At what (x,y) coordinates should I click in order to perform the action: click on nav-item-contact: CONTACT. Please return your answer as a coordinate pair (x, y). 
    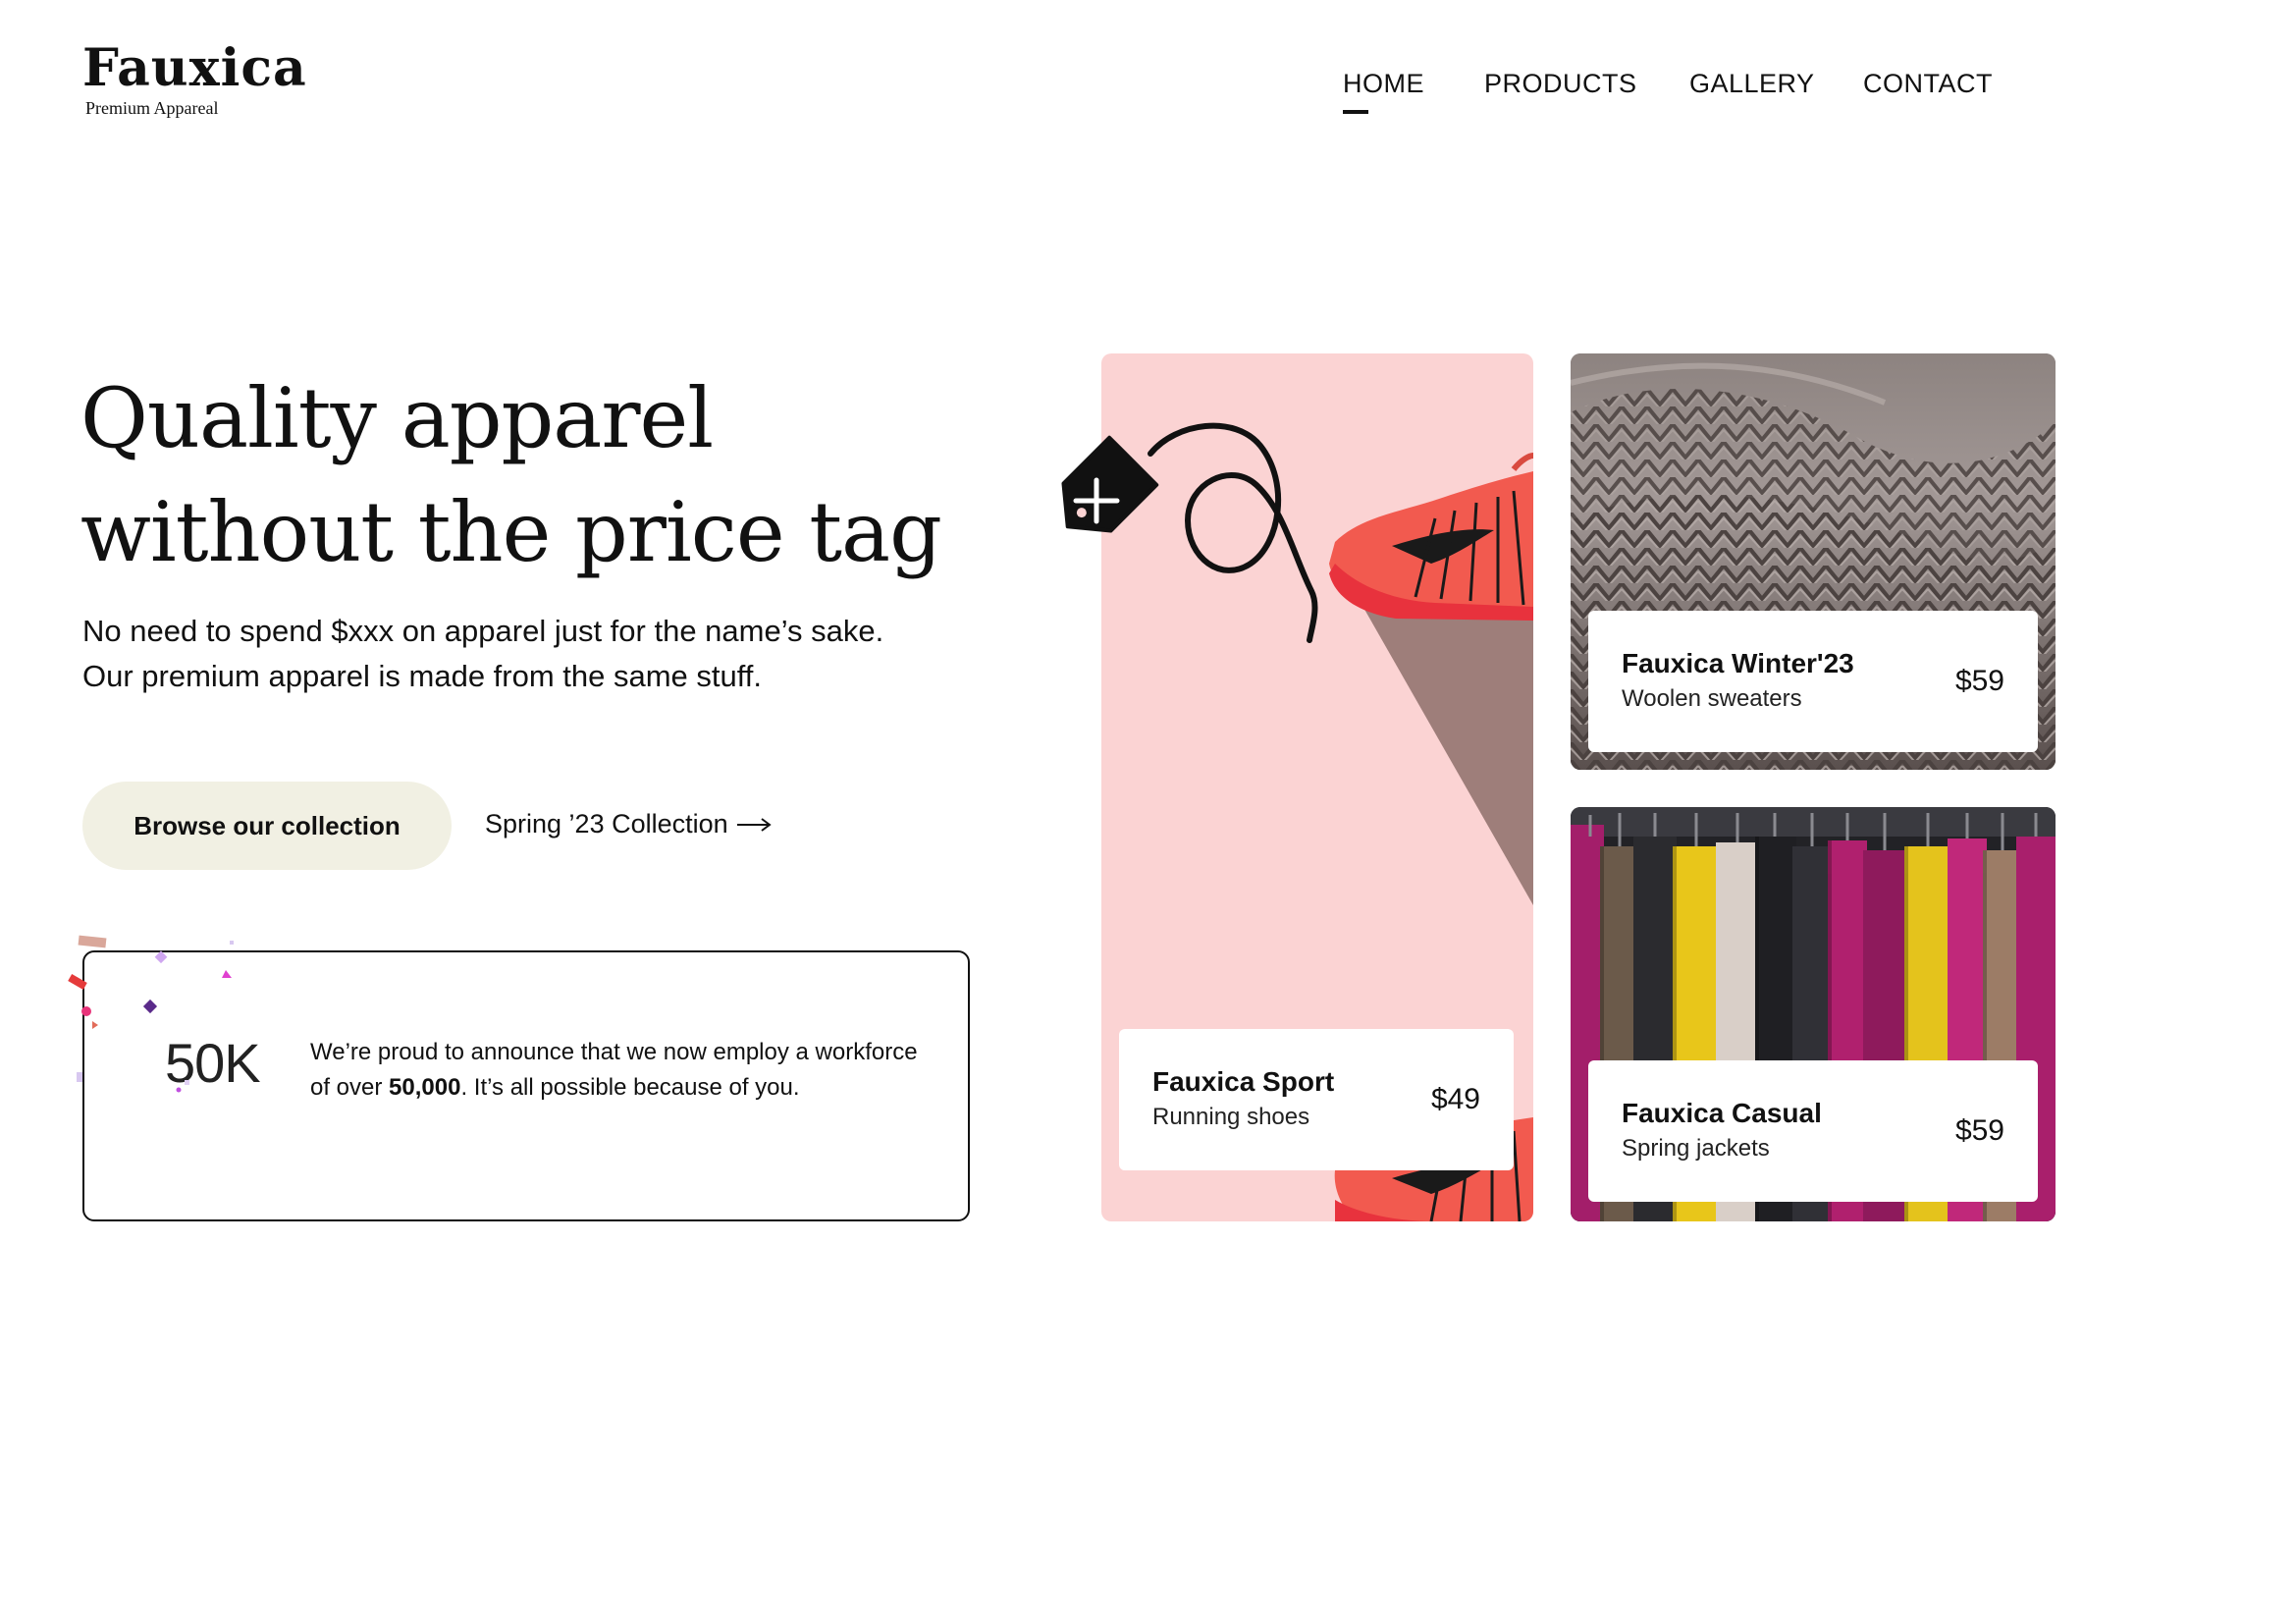
    Looking at the image, I should click on (1928, 84).